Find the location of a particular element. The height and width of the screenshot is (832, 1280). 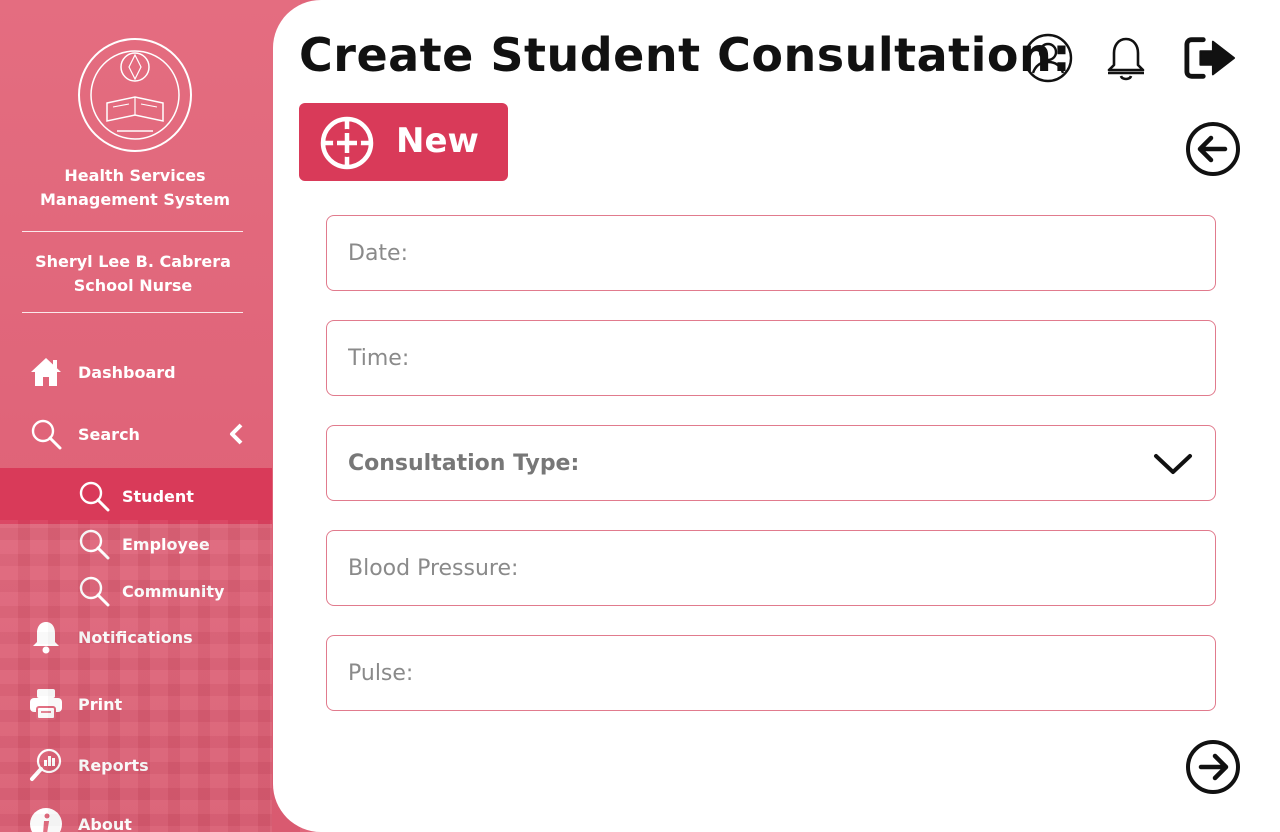

blood-pressure-input is located at coordinates (758, 568).